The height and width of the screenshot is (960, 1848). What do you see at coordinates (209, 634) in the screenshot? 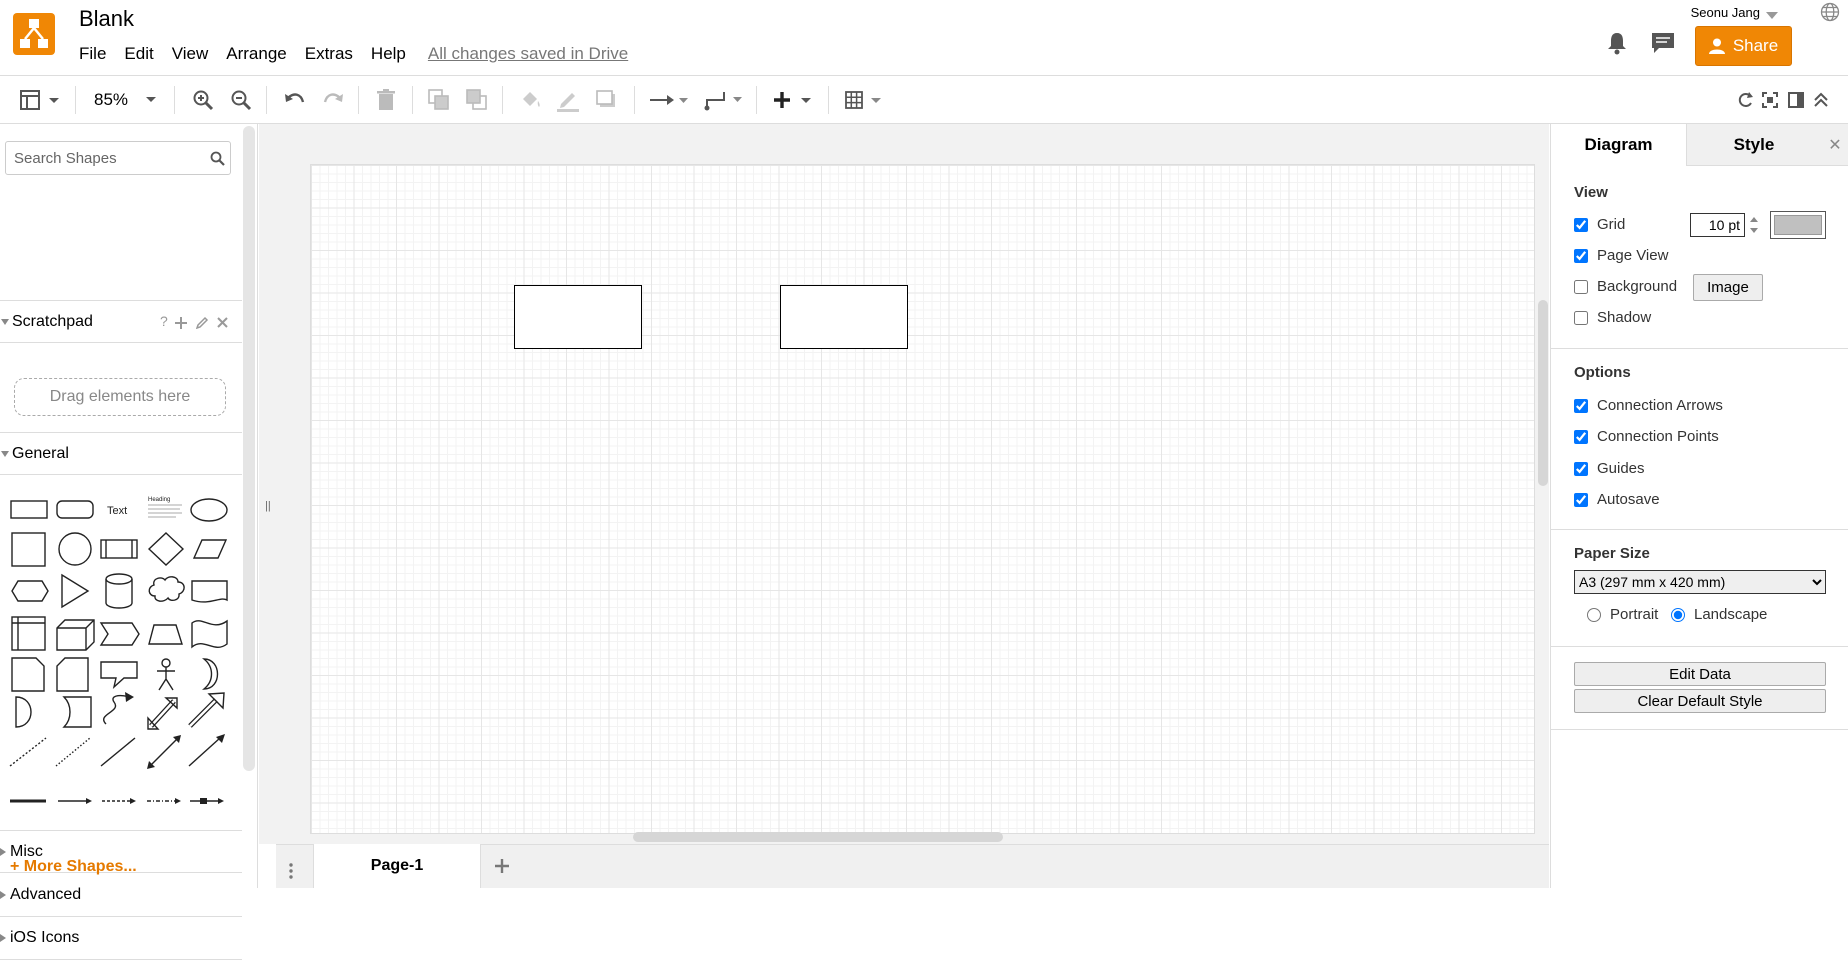
I see `tape-shape` at bounding box center [209, 634].